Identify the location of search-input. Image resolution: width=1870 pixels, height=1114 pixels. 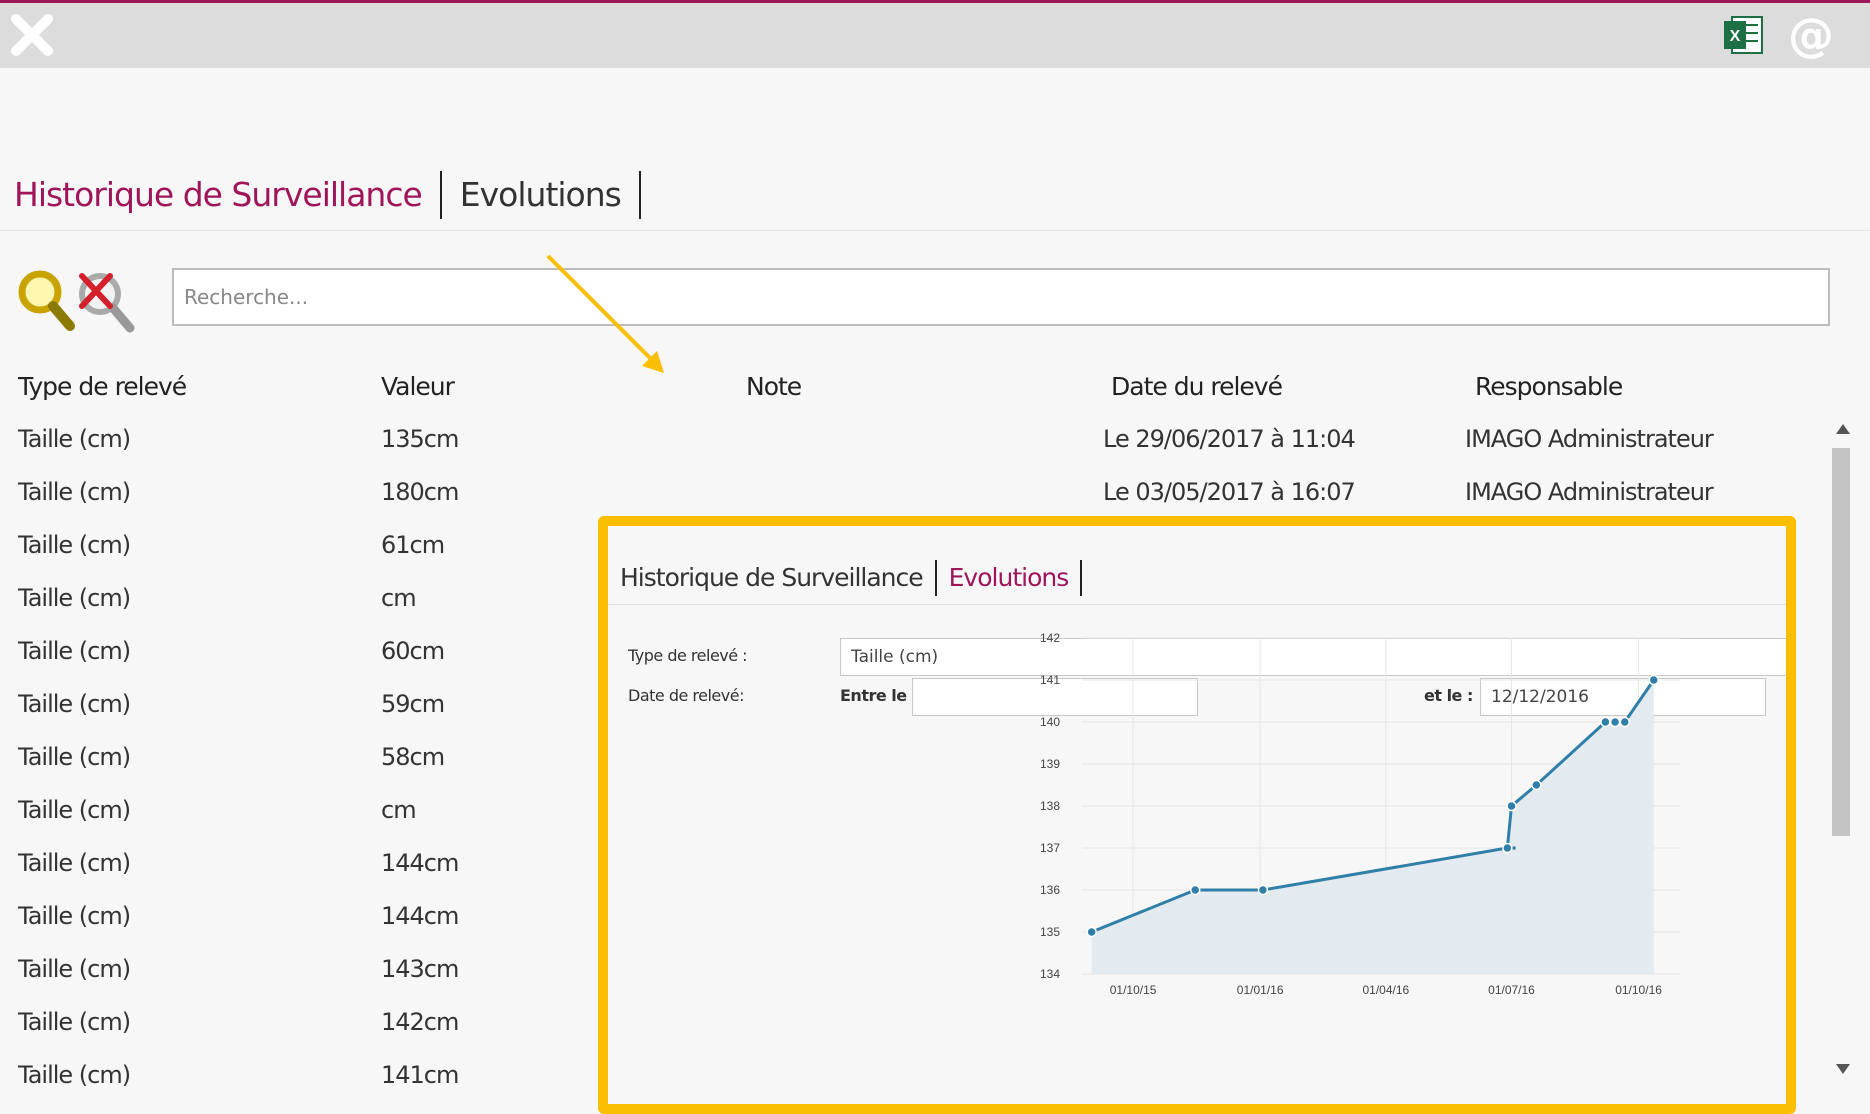
(1001, 297).